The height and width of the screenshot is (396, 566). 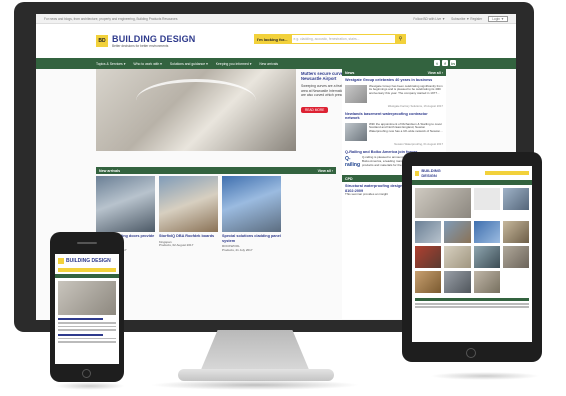 I want to click on nav-item-new-arrivals: New arrivals, so click(x=268, y=64).